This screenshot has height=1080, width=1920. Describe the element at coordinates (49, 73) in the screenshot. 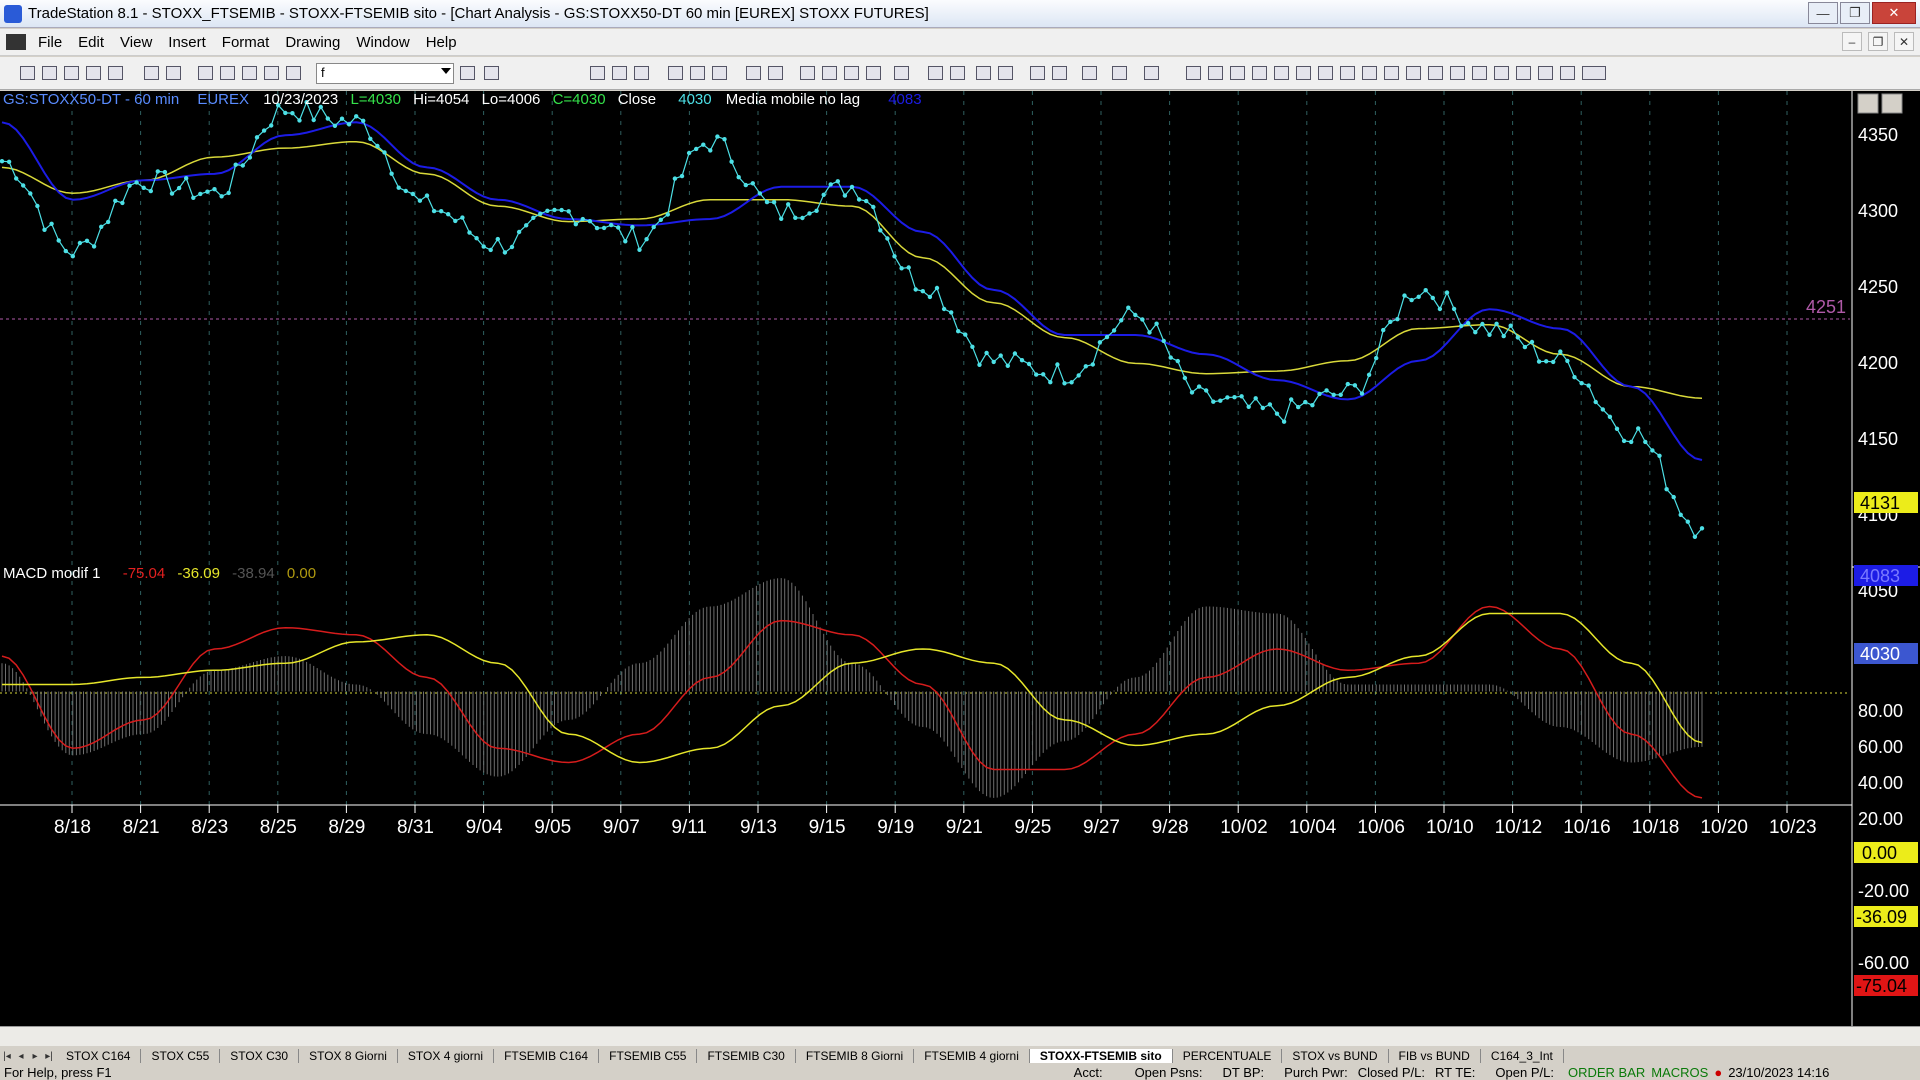

I see `open-icon` at that location.